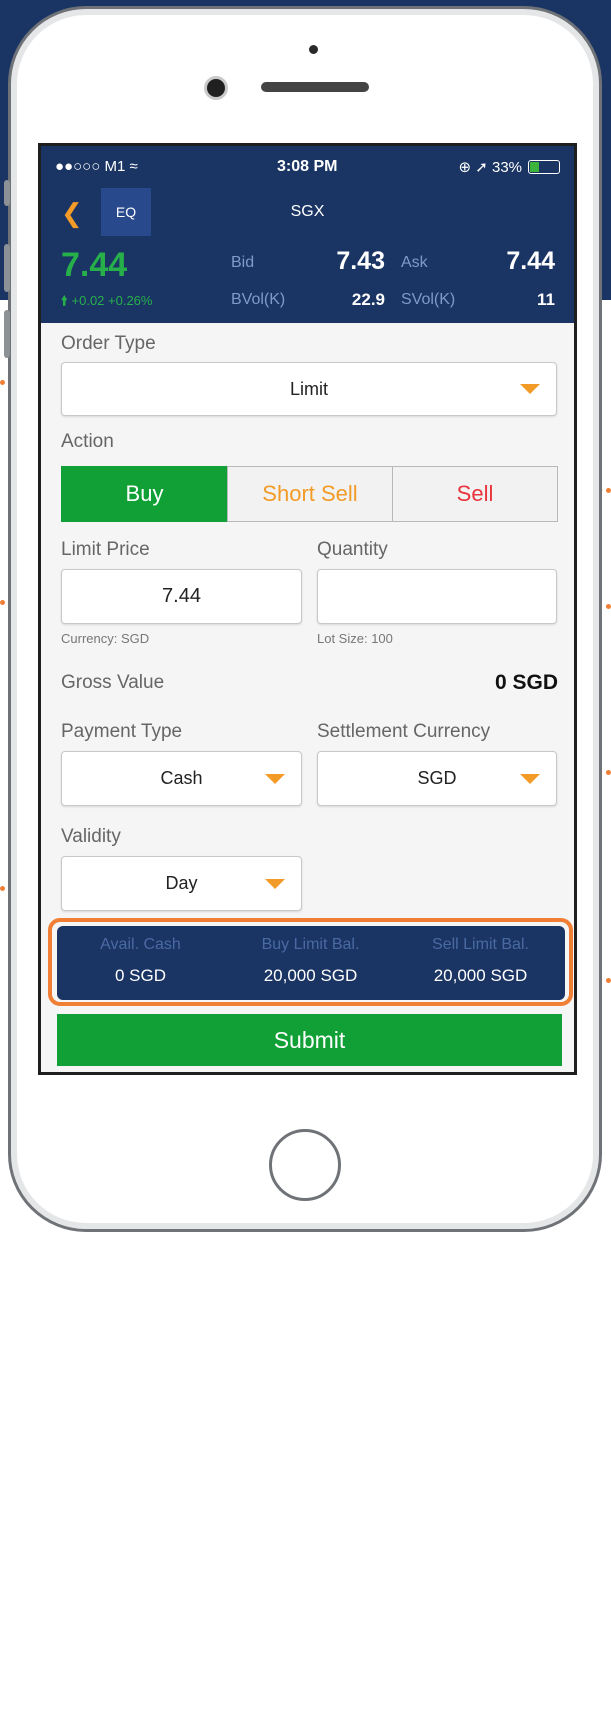 The width and height of the screenshot is (611, 1722). I want to click on submit-button: Submit, so click(309, 1040).